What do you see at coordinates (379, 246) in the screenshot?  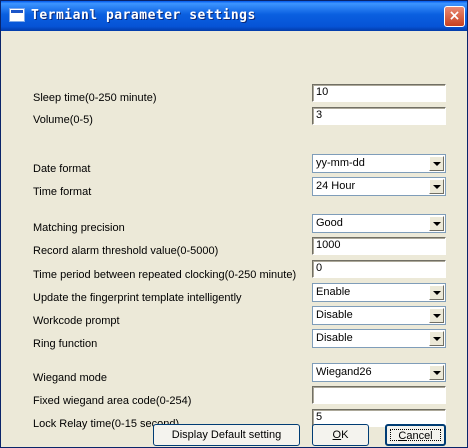 I see `record-alarm-input: 1000` at bounding box center [379, 246].